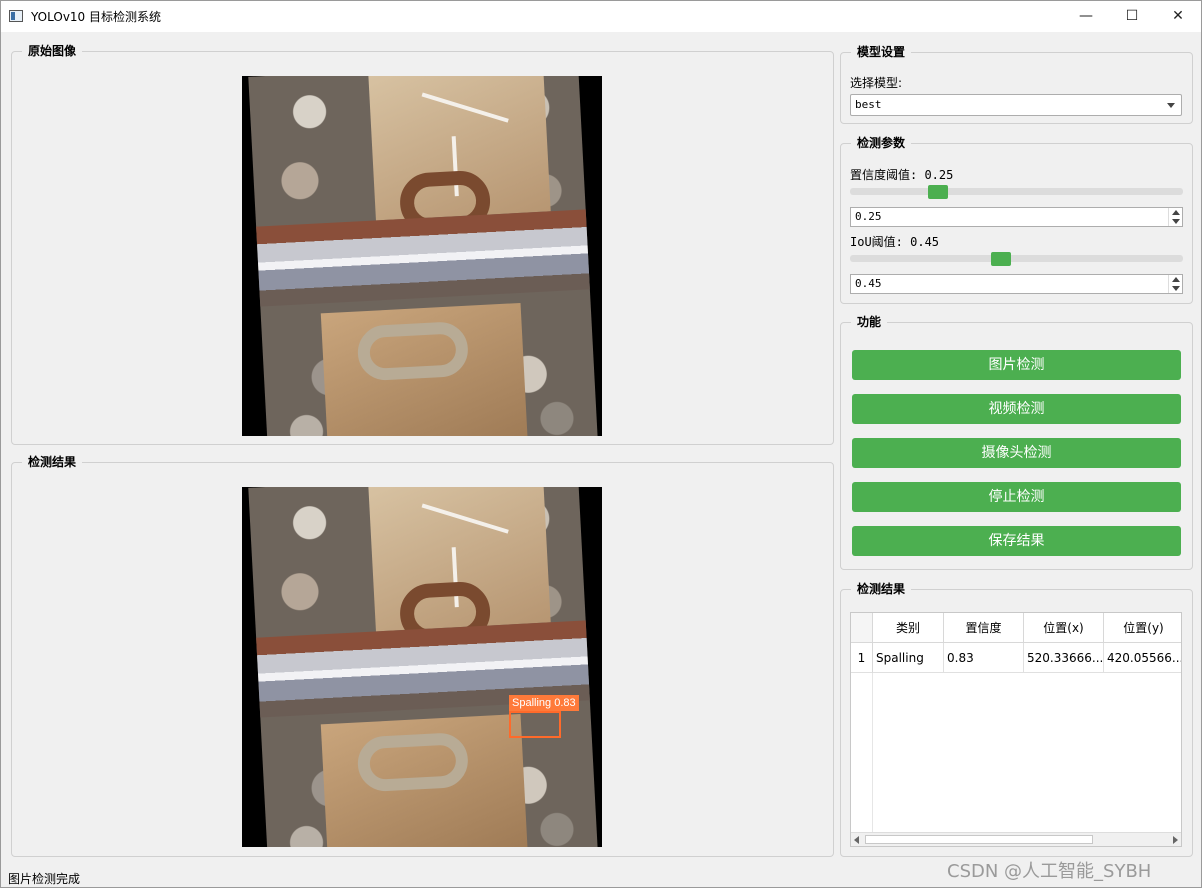 Image resolution: width=1202 pixels, height=888 pixels. What do you see at coordinates (1016, 365) in the screenshot?
I see `image-detect-button: 图片检测` at bounding box center [1016, 365].